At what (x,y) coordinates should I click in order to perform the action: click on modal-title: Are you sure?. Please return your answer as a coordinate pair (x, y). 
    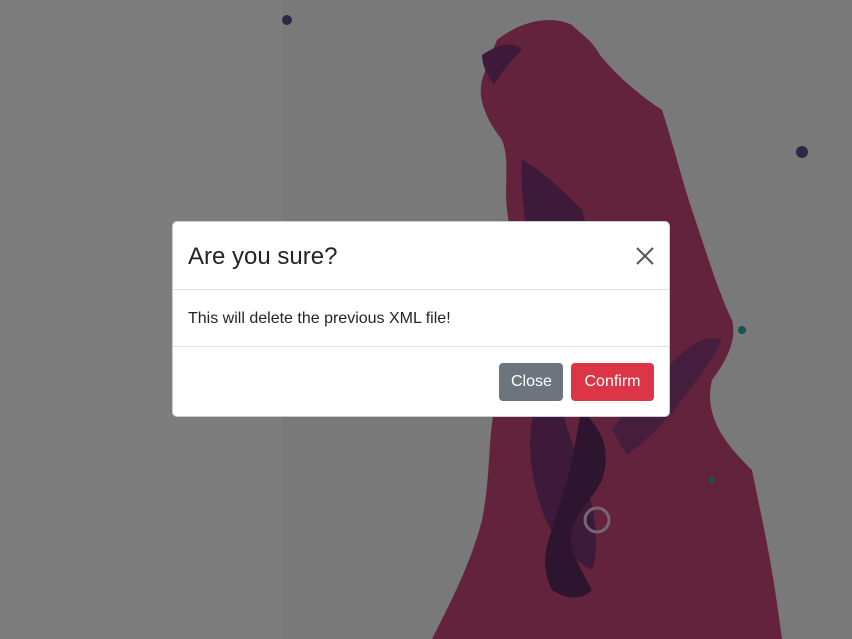
    Looking at the image, I should click on (263, 256).